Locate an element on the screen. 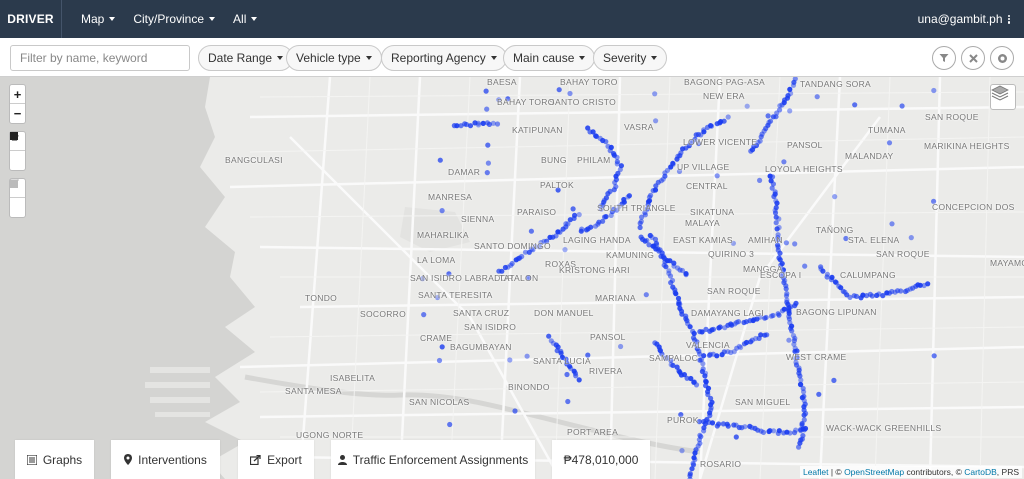 The image size is (1024, 479). leaflet-link: Leaflet is located at coordinates (816, 472).